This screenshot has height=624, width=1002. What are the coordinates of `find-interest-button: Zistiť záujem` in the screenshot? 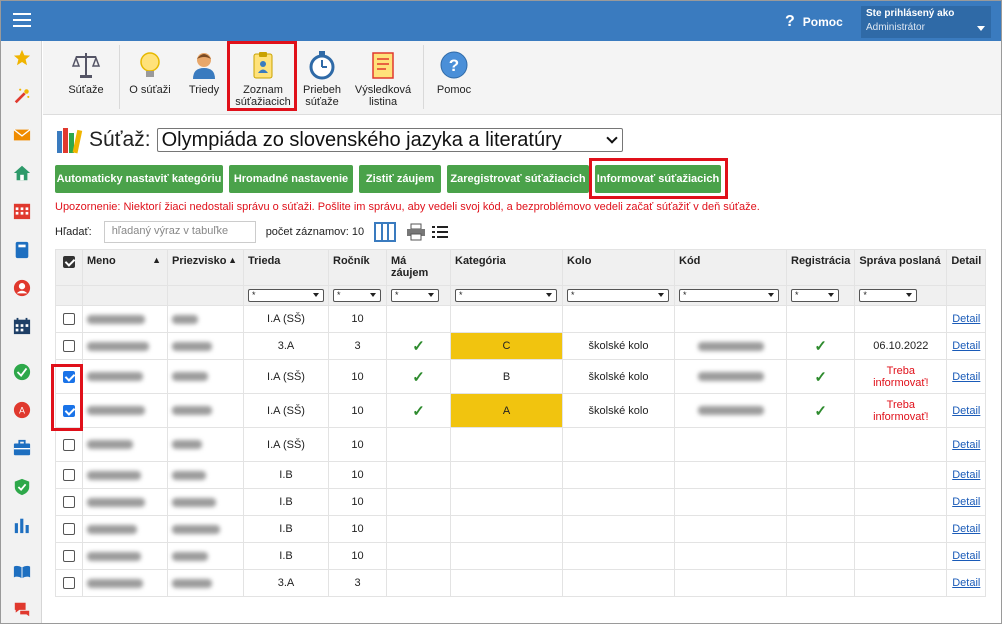 It's located at (400, 179).